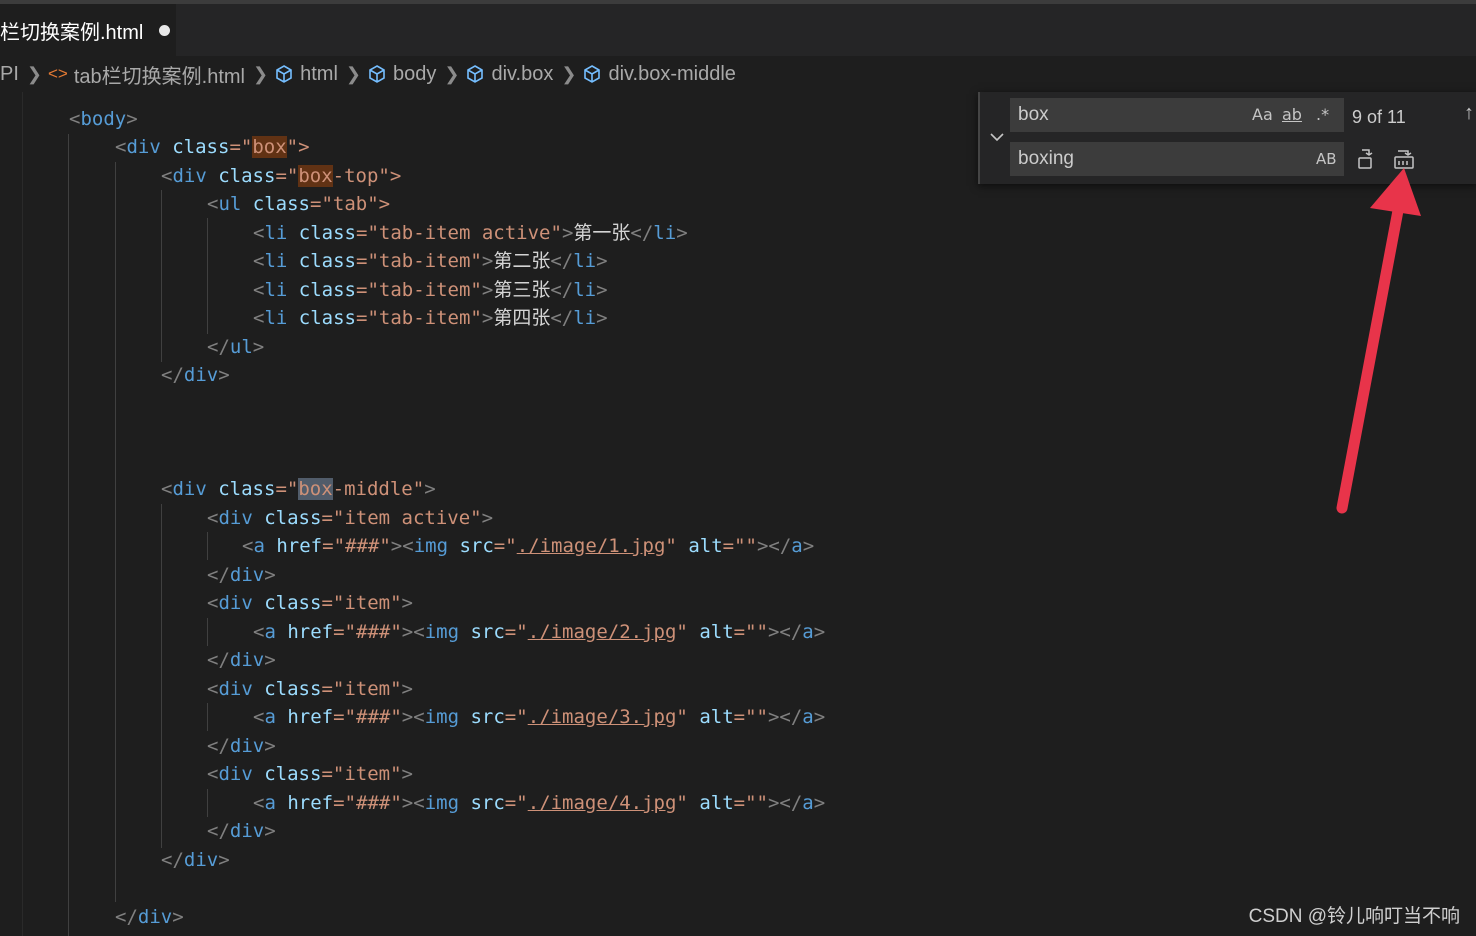  What do you see at coordinates (1404, 159) in the screenshot?
I see `replace-all-icon` at bounding box center [1404, 159].